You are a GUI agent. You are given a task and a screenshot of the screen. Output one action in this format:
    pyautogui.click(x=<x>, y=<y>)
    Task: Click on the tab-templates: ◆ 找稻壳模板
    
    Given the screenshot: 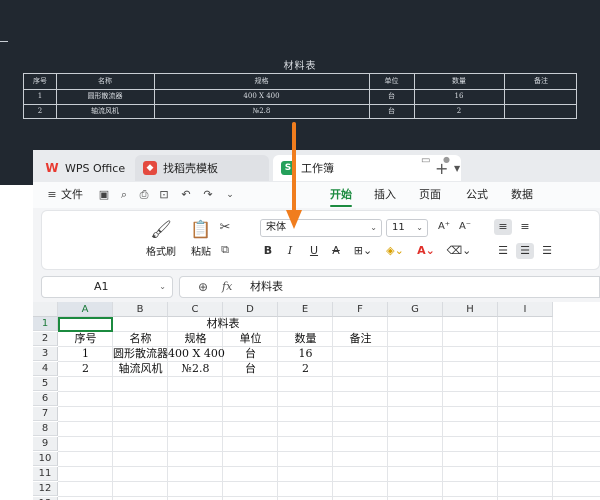 What is the action you would take?
    pyautogui.click(x=202, y=168)
    